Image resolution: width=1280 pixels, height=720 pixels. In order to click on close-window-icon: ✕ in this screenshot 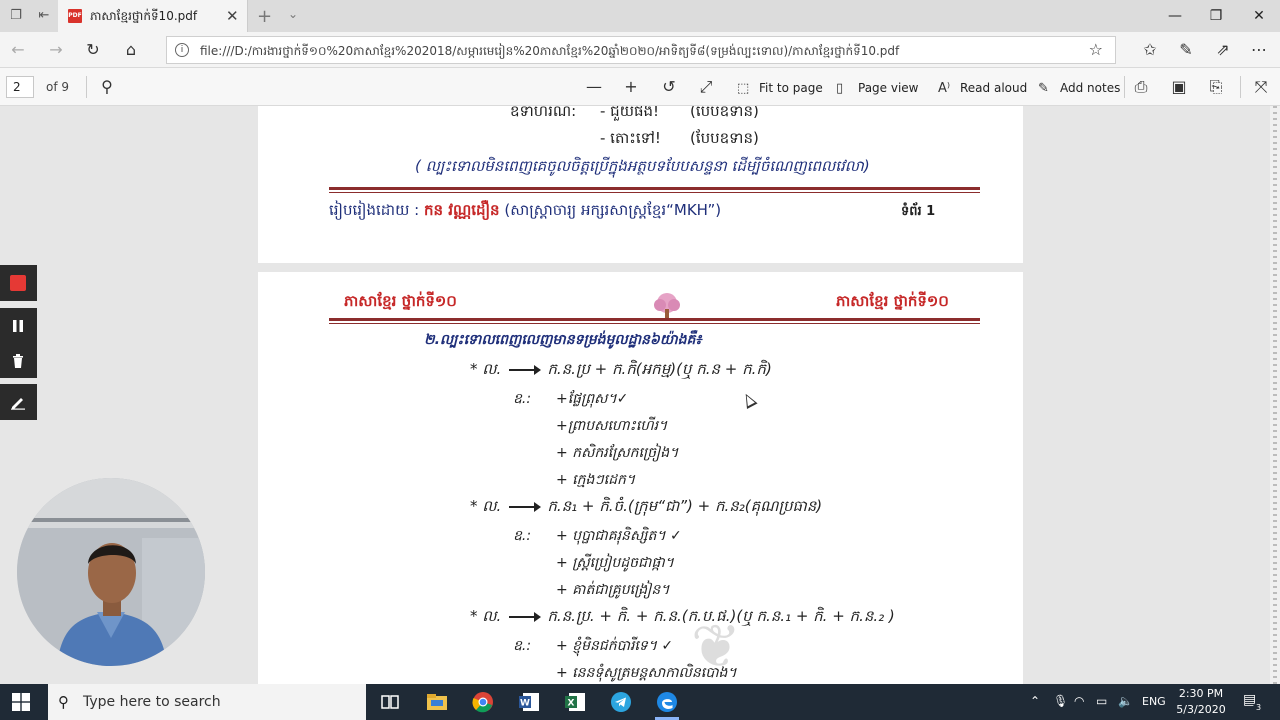, I will do `click(1259, 16)`.